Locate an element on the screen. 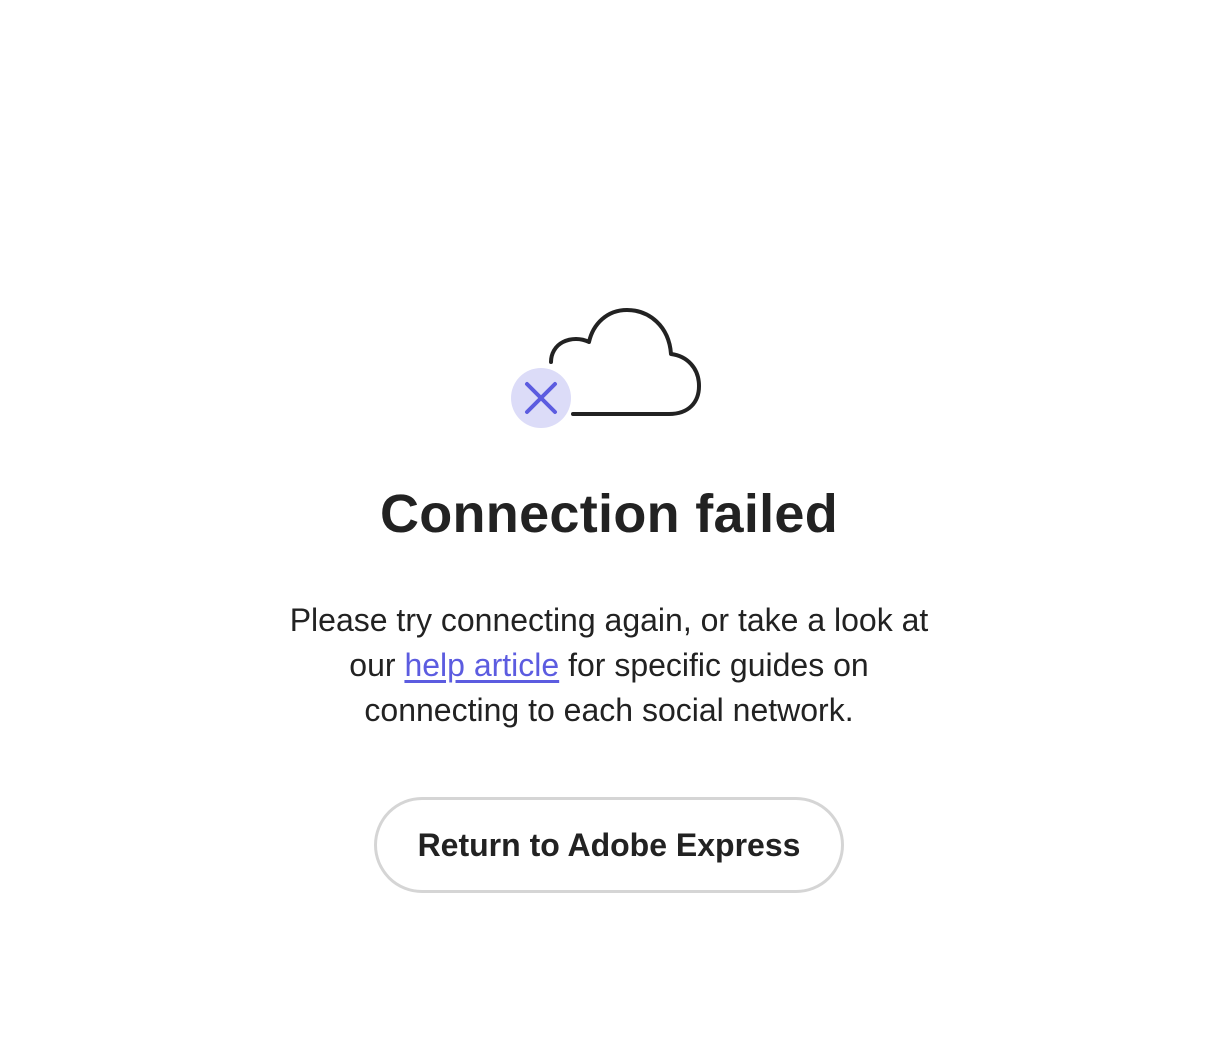 Image resolution: width=1218 pixels, height=1056 pixels. return-to-adobe-express-button: Return to Adobe Express is located at coordinates (609, 845).